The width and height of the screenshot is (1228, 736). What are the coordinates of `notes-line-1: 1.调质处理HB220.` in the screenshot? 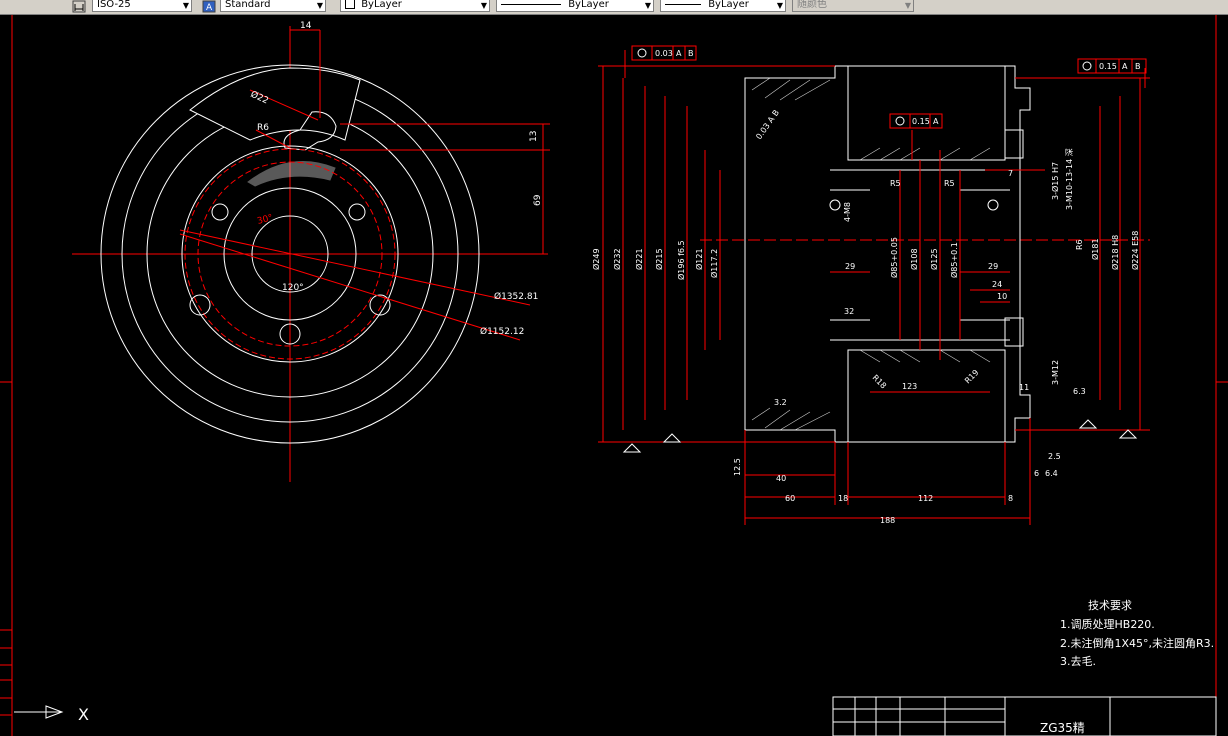 It's located at (1107, 624).